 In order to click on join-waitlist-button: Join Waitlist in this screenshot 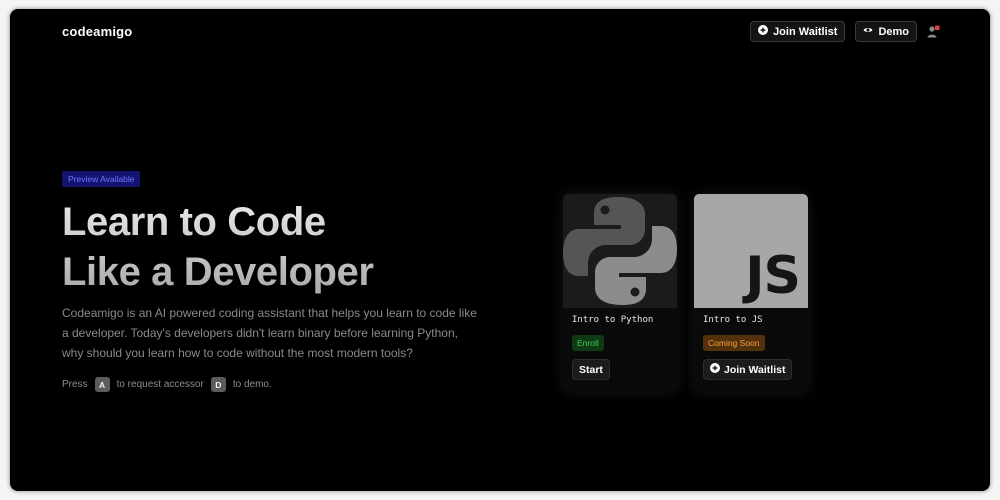, I will do `click(798, 31)`.